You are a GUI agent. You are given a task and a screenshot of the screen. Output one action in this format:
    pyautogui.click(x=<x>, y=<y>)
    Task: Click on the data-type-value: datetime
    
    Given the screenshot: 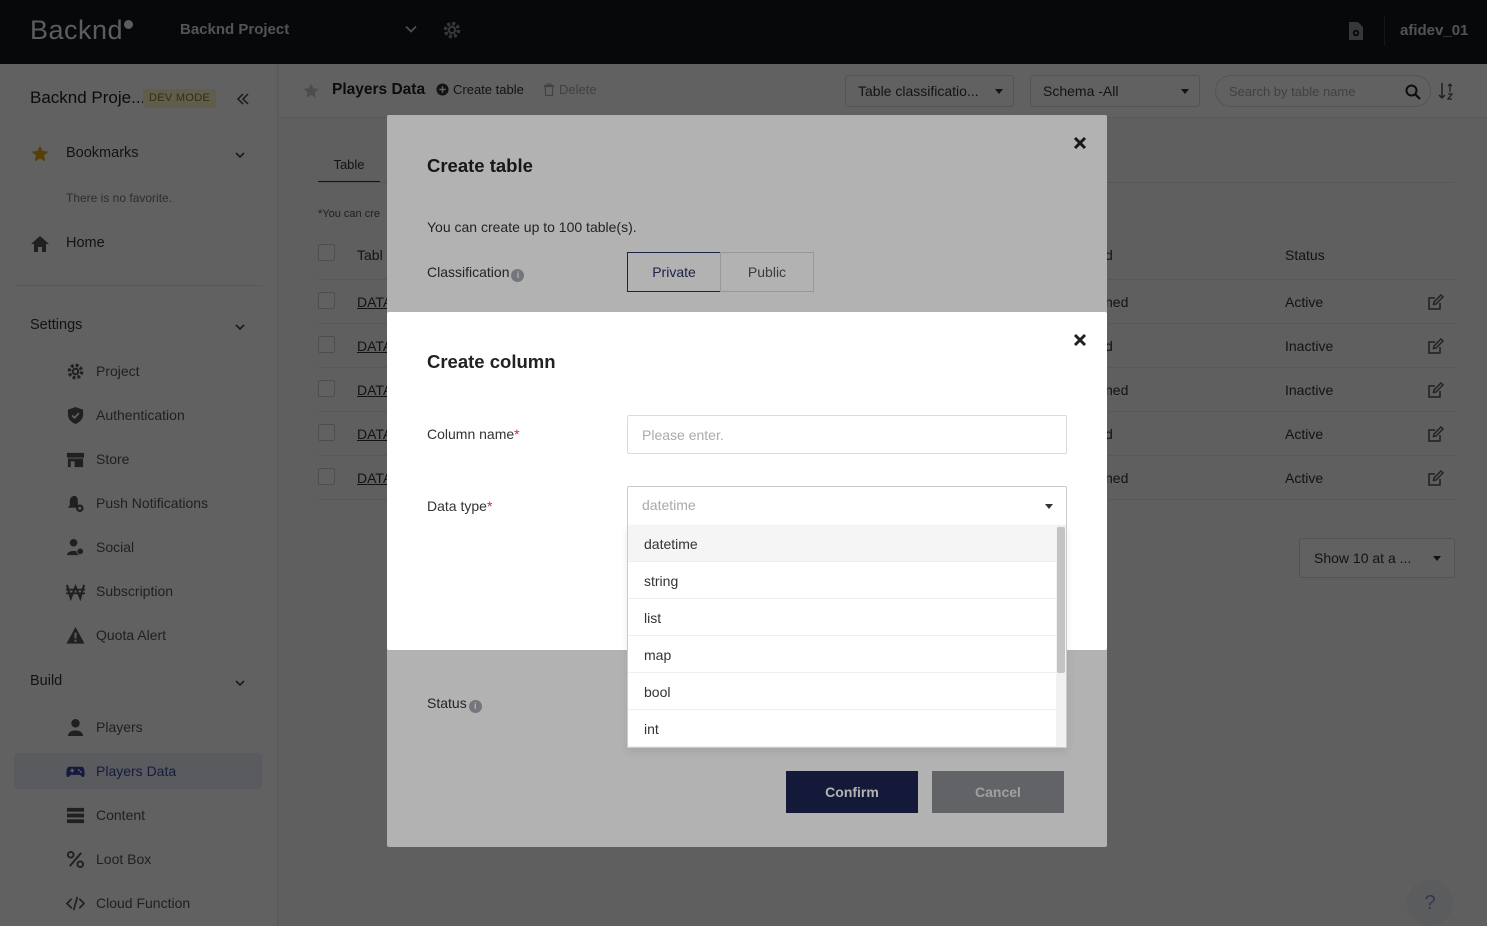 What is the action you would take?
    pyautogui.click(x=669, y=505)
    